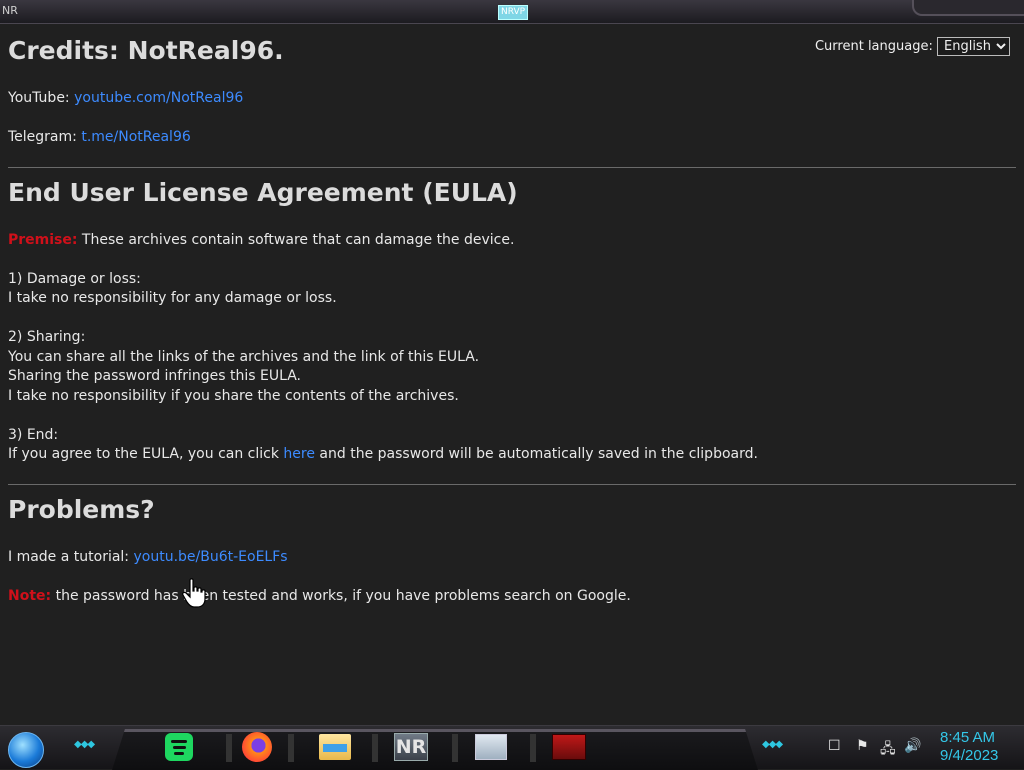 This screenshot has width=1024, height=770. Describe the element at coordinates (435, 749) in the screenshot. I see `taskbar-app-strip` at that location.